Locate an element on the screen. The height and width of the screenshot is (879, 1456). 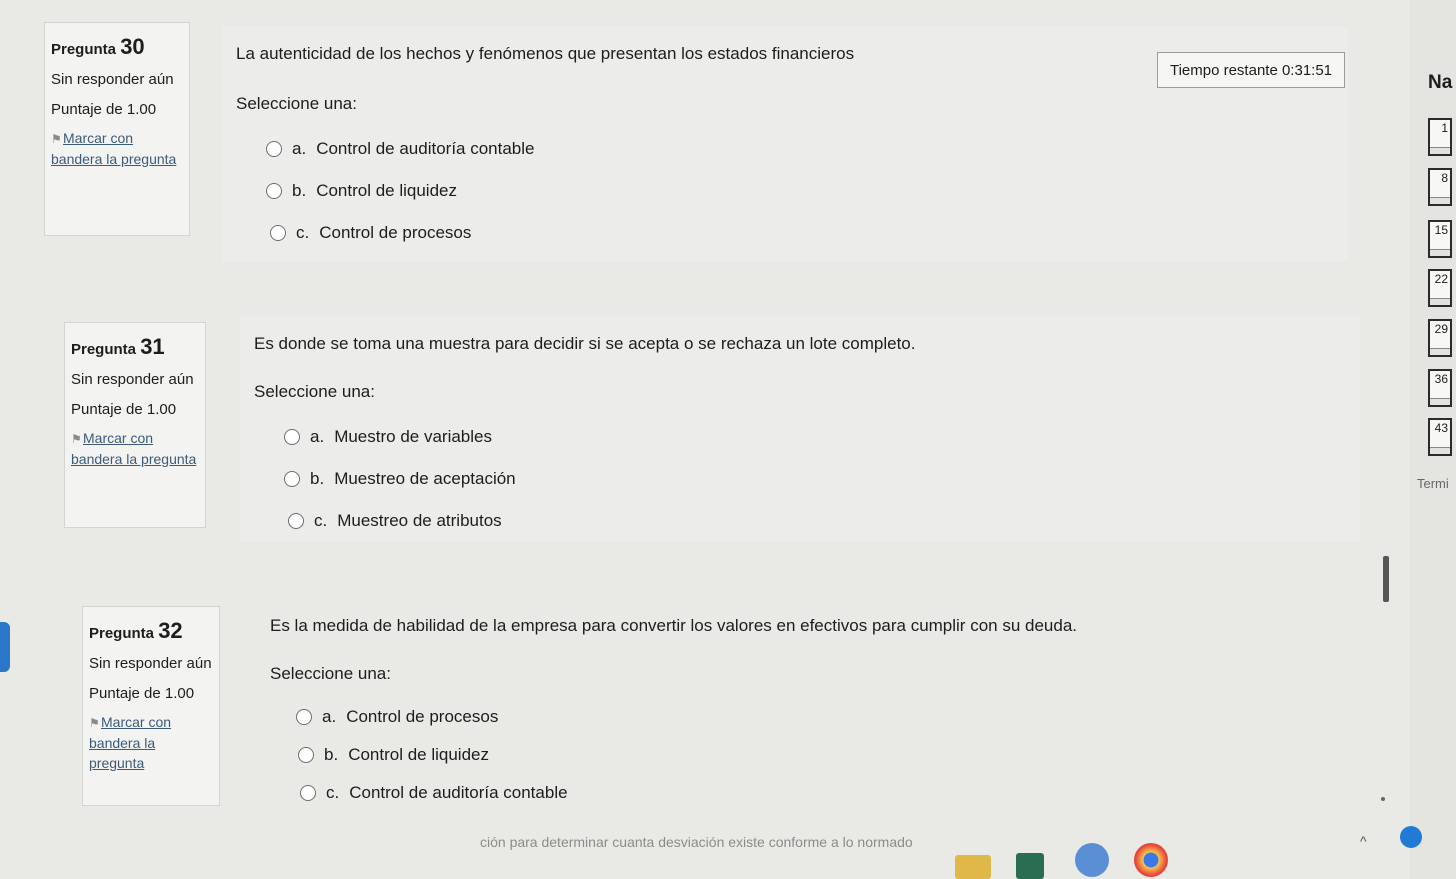
answer-option-a: a. Muestro de variables is located at coordinates (800, 437).